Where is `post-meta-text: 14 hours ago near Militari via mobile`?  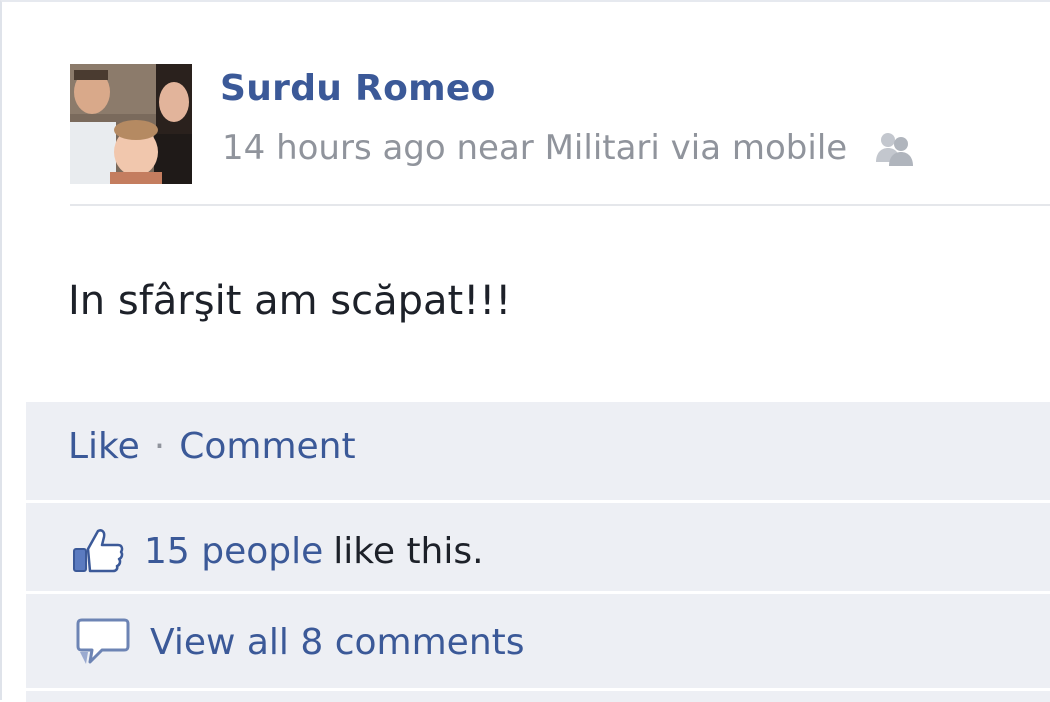 post-meta-text: 14 hours ago near Militari via mobile is located at coordinates (534, 148).